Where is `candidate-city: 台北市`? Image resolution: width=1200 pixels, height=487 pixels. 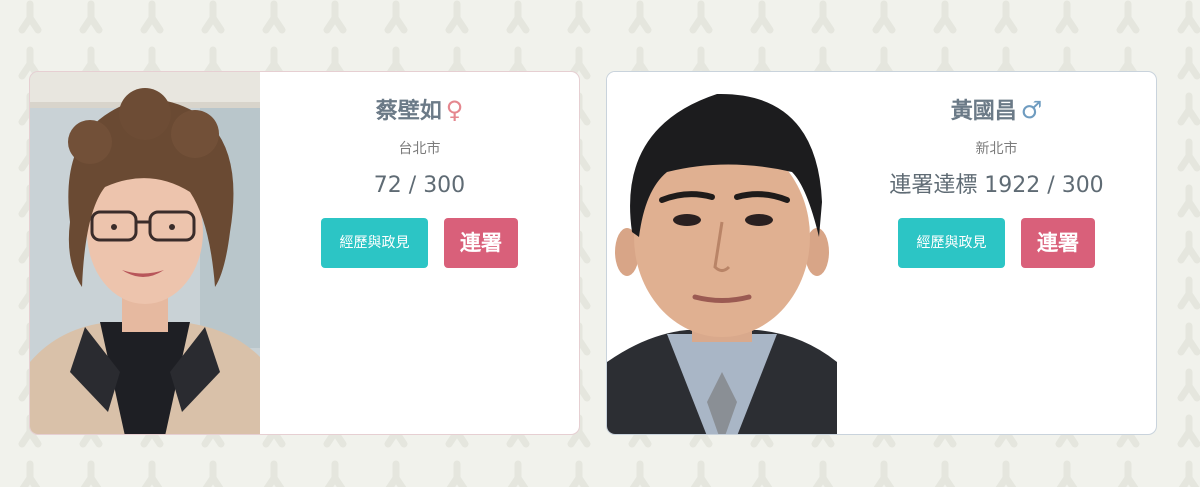
candidate-city: 台北市 is located at coordinates (419, 149).